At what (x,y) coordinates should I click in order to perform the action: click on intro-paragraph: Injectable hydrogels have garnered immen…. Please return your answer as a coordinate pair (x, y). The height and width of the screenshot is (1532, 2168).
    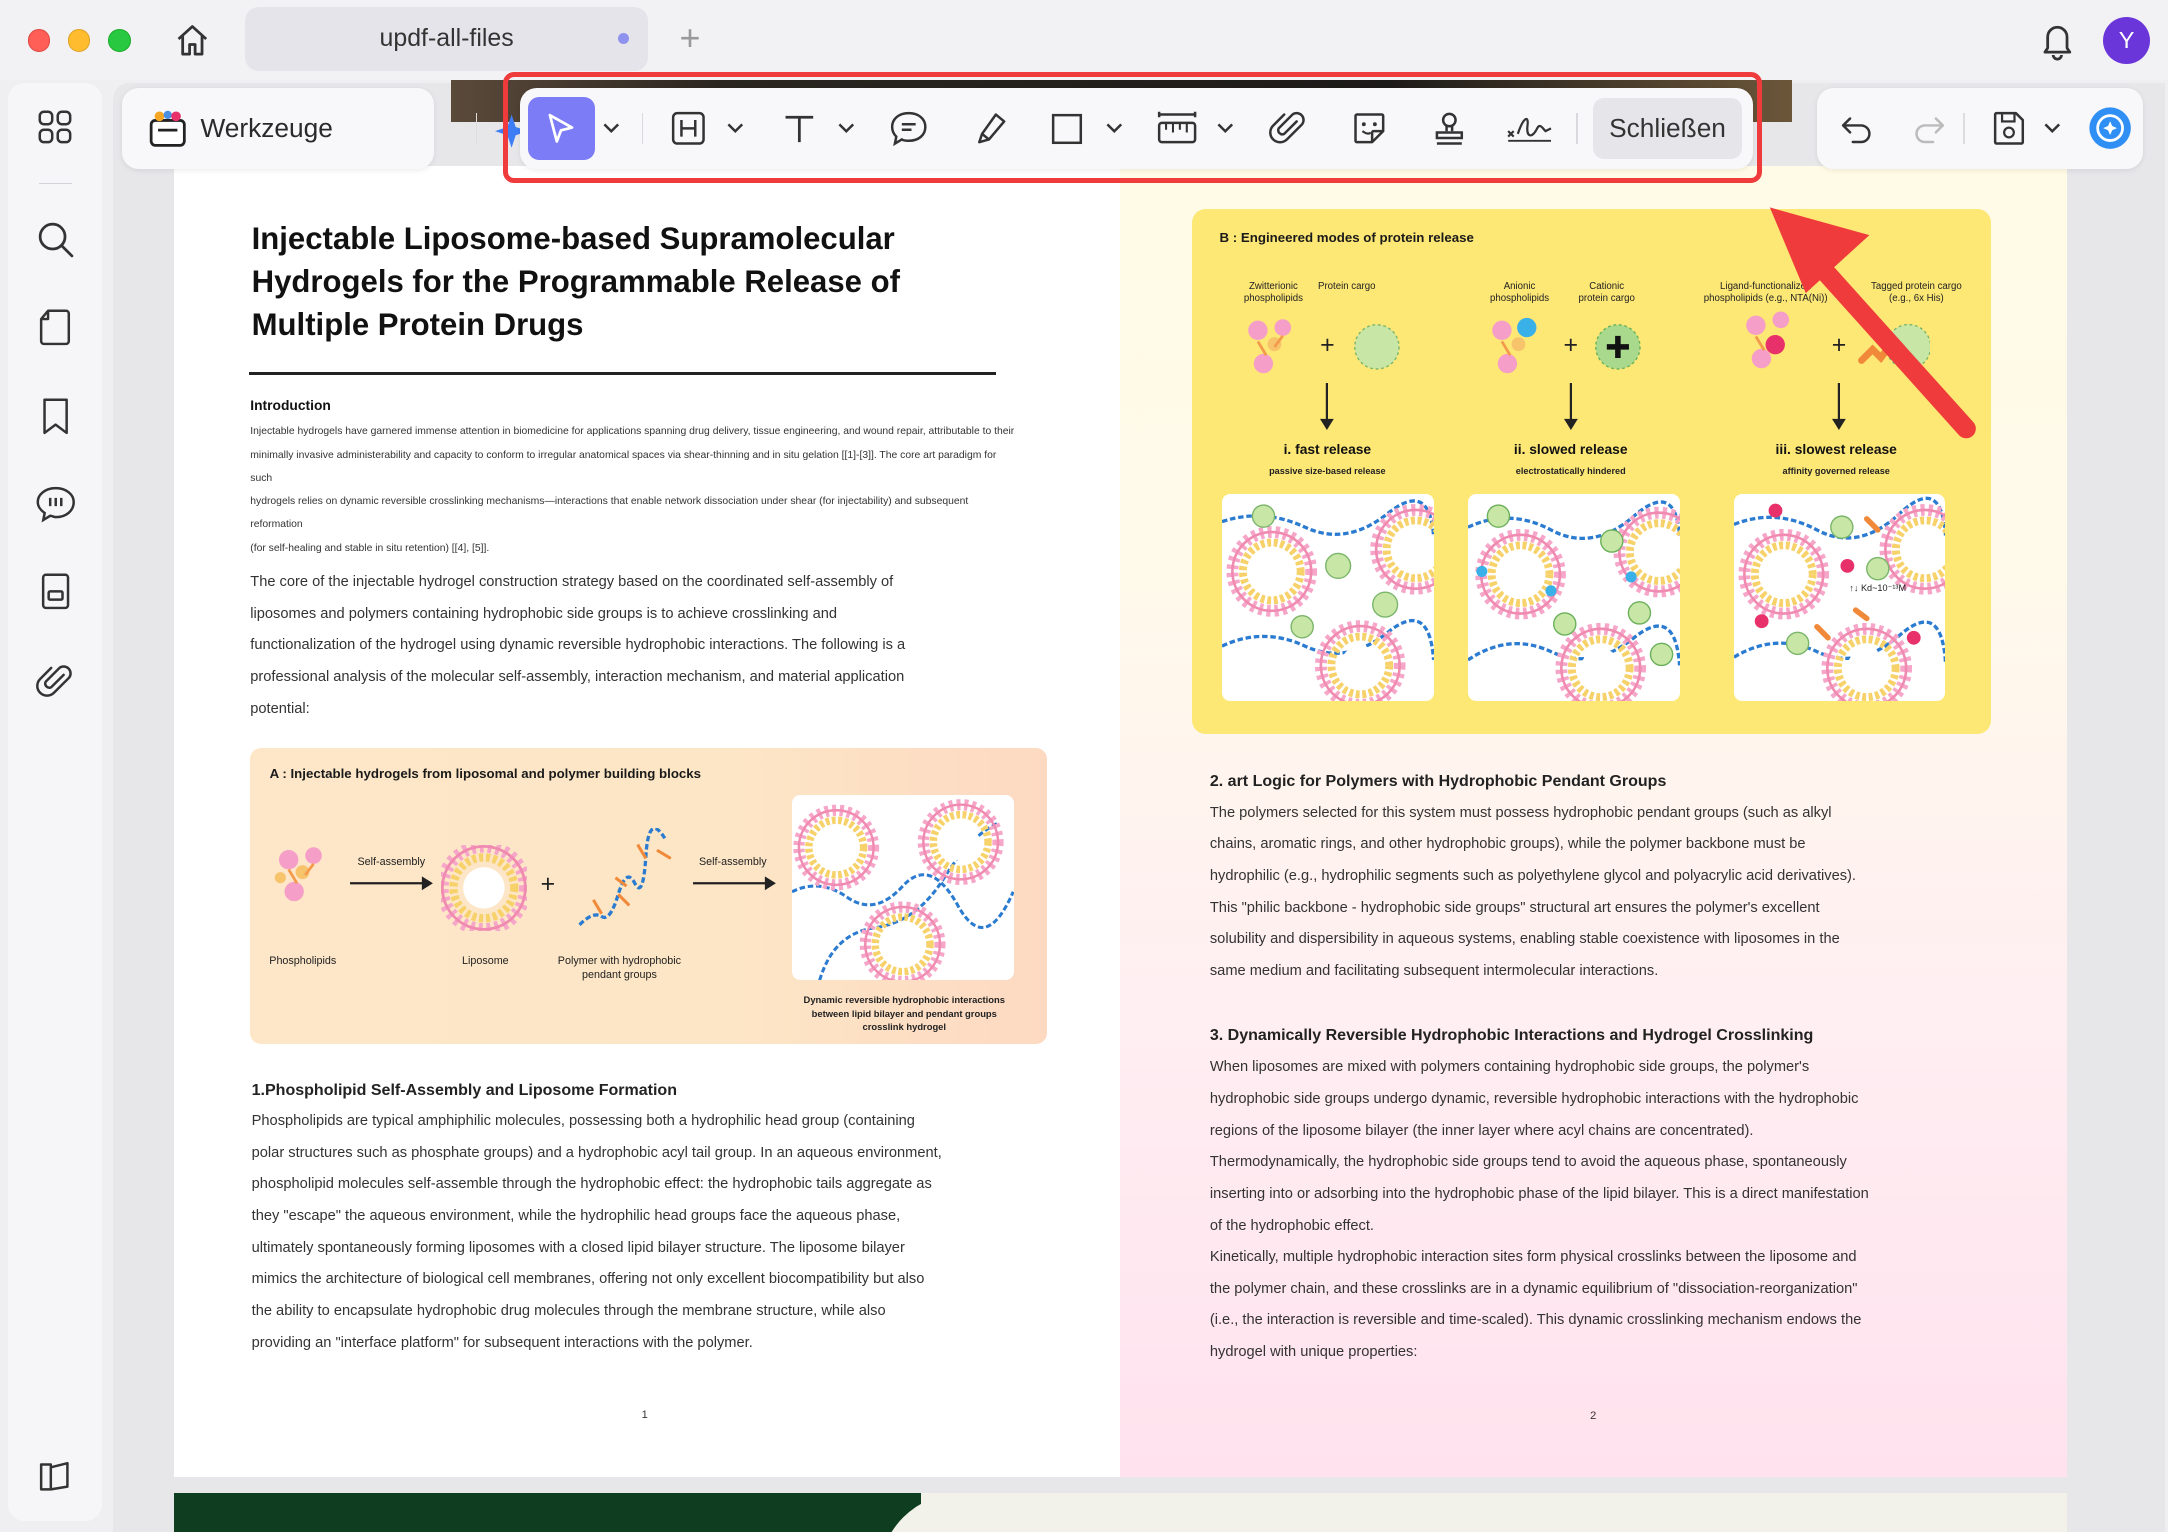
    Looking at the image, I should click on (634, 489).